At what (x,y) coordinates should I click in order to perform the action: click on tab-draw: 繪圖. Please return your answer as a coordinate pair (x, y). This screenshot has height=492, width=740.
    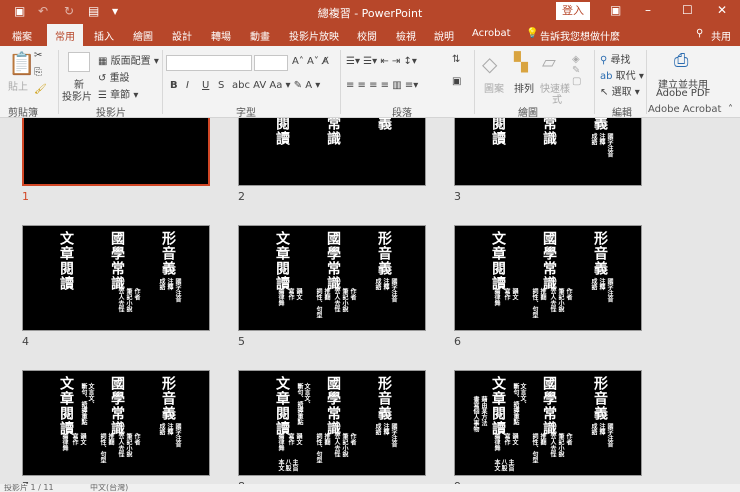
    Looking at the image, I should click on (143, 35).